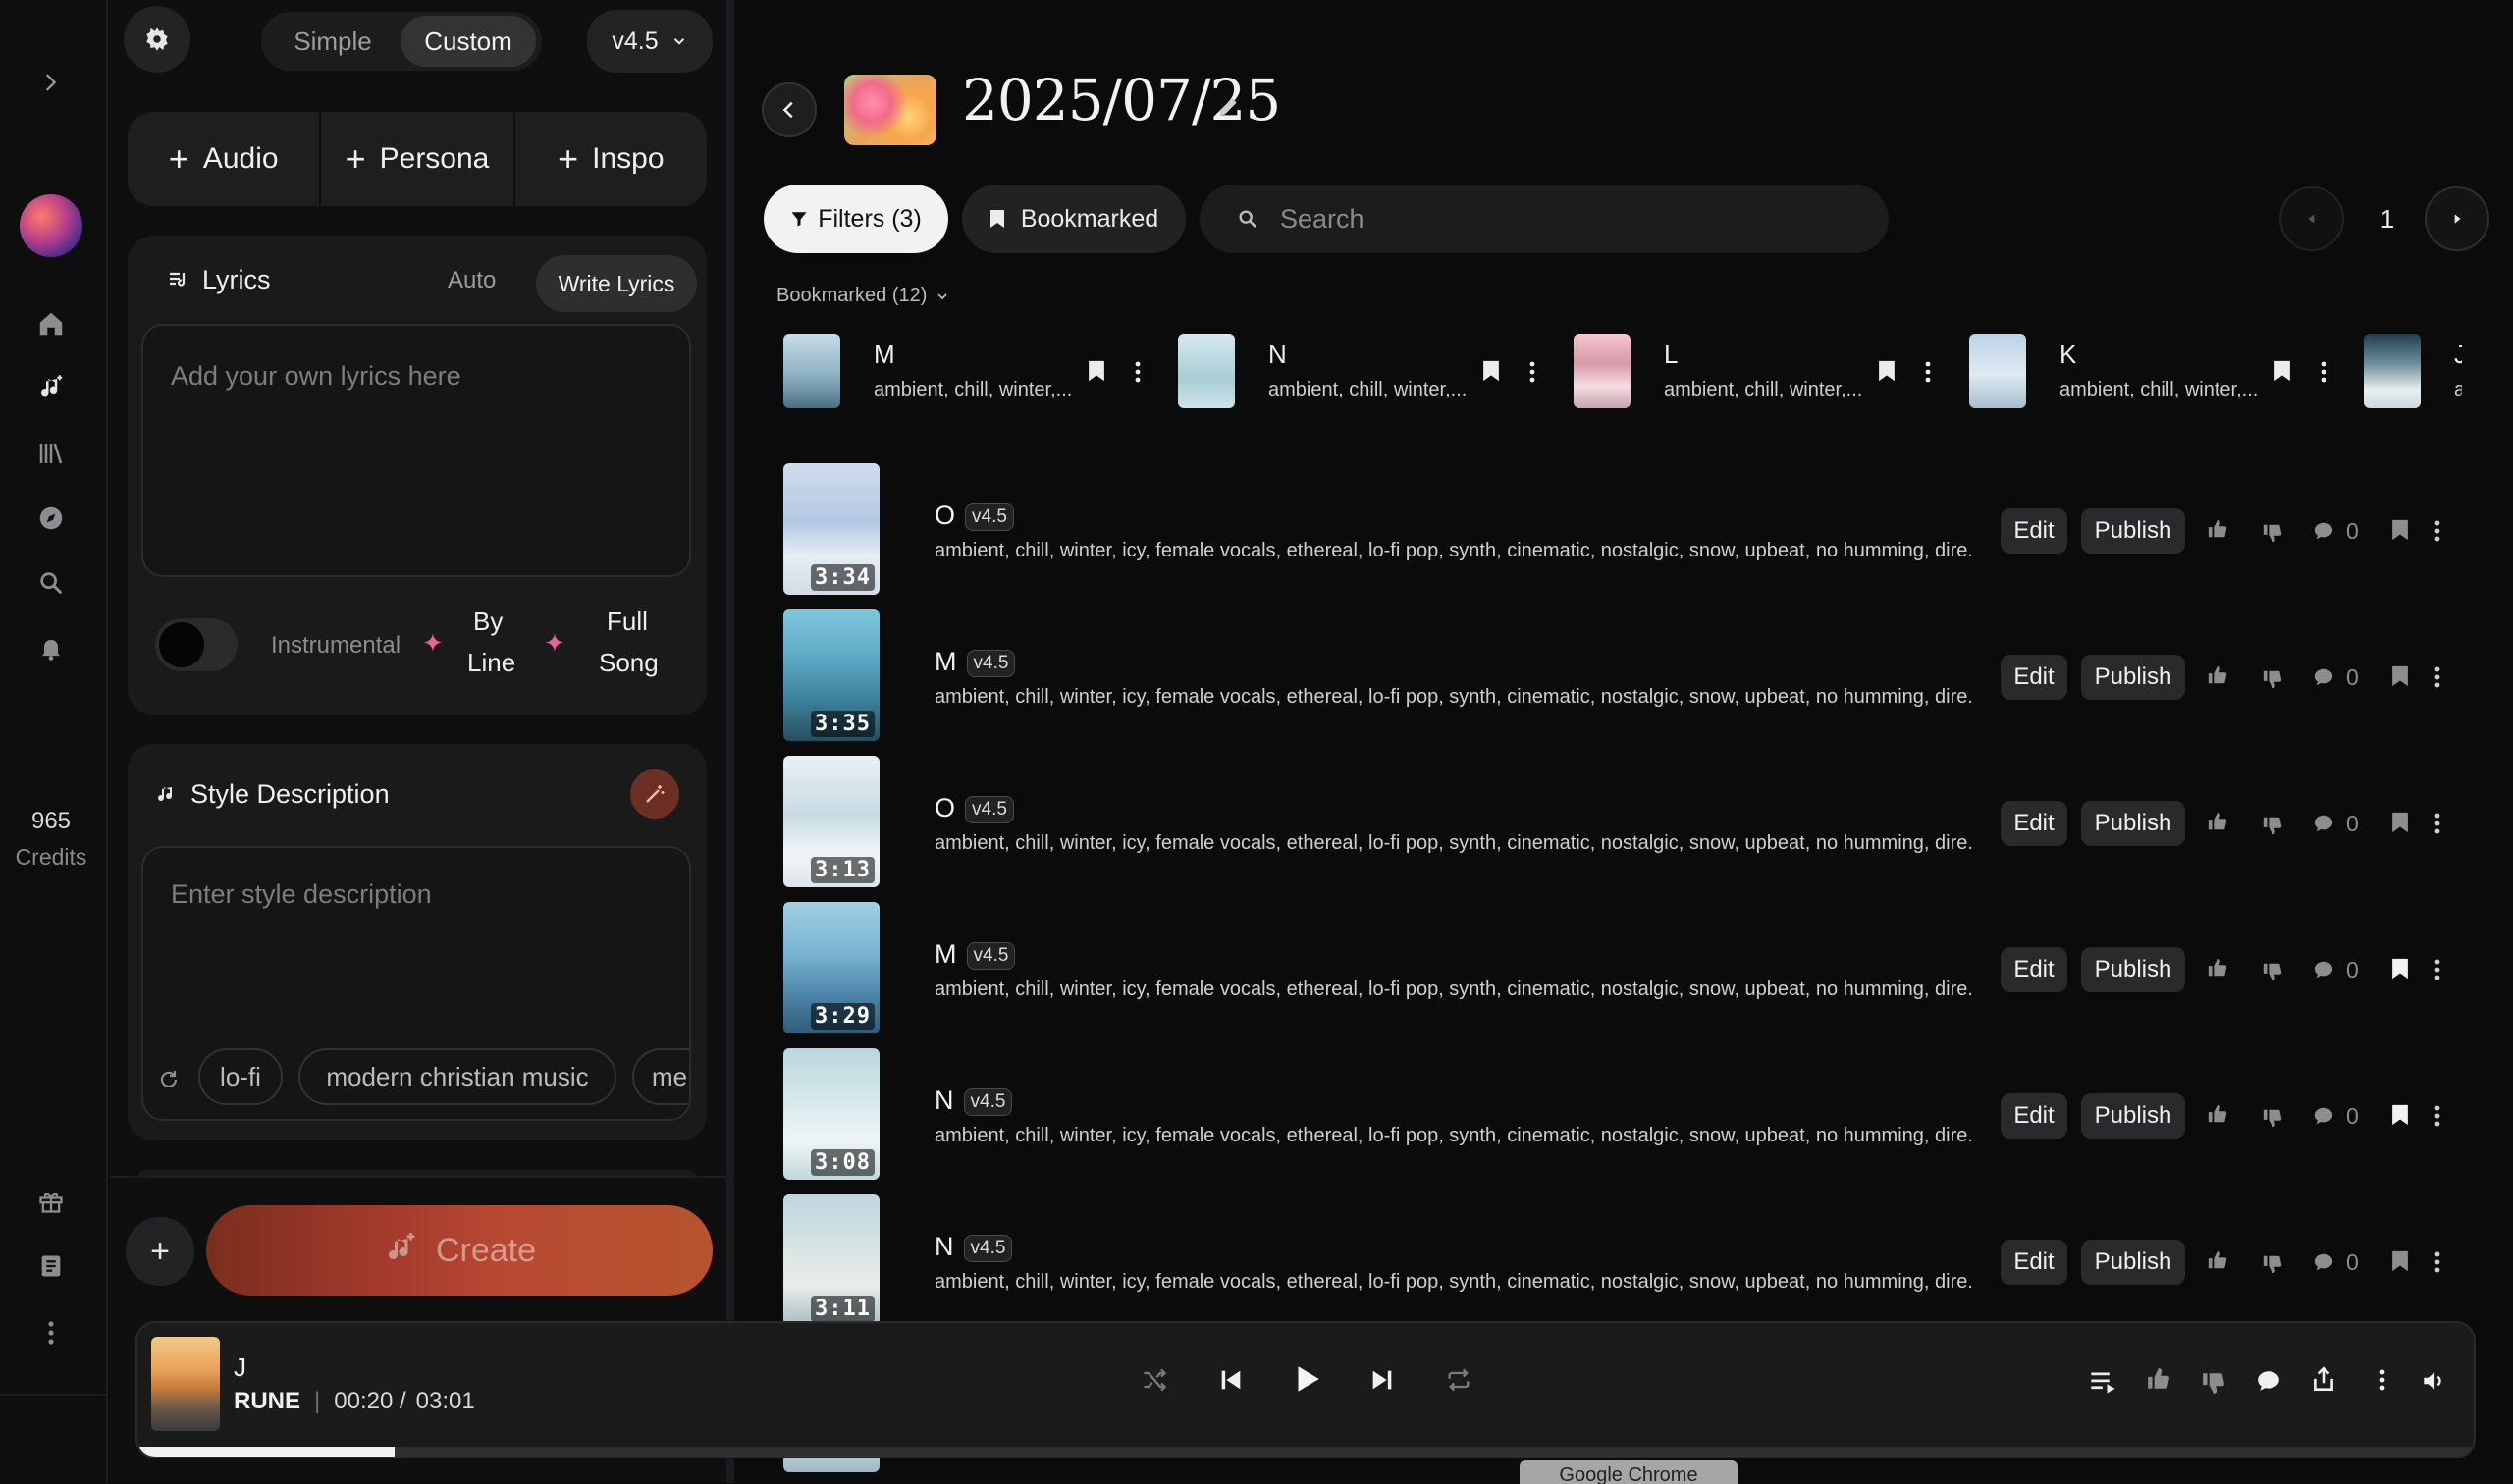 The width and height of the screenshot is (2513, 1484). What do you see at coordinates (650, 41) in the screenshot?
I see `model-version-select: v4.5` at bounding box center [650, 41].